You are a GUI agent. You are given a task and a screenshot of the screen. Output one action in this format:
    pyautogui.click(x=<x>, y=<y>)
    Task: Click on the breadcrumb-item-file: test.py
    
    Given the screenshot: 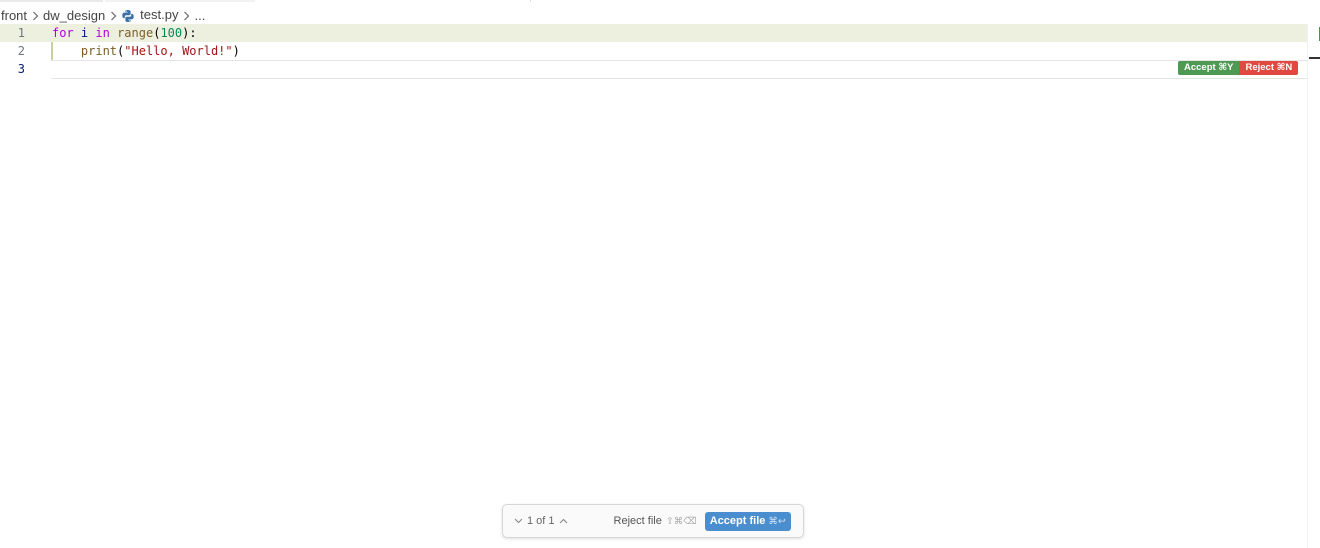 What is the action you would take?
    pyautogui.click(x=149, y=15)
    